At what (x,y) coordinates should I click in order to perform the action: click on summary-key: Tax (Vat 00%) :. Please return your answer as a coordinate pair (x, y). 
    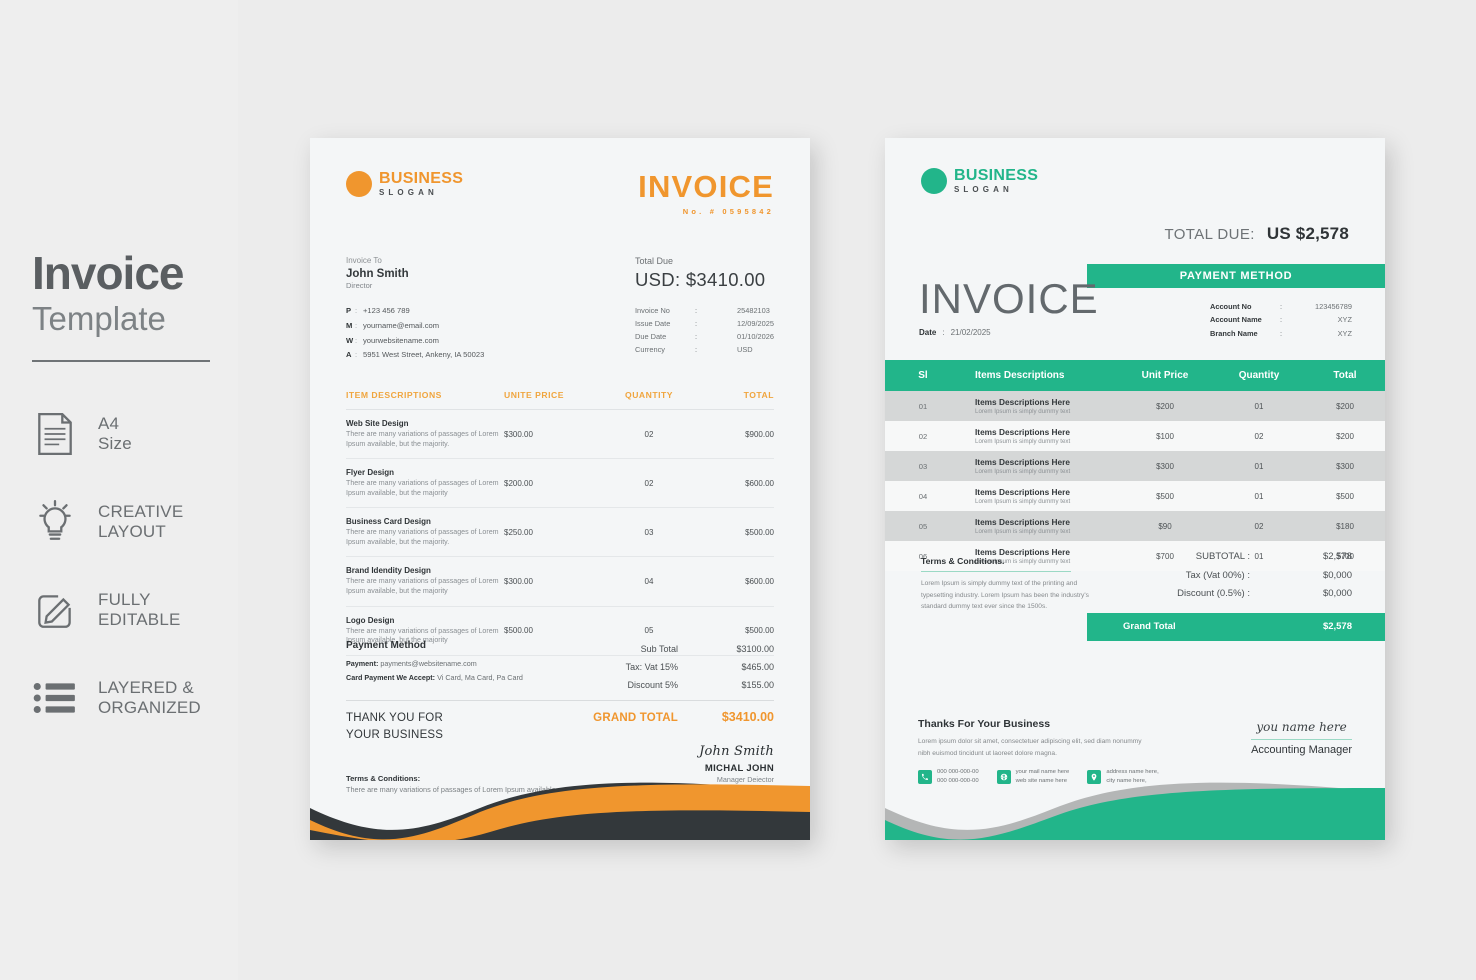
    Looking at the image, I should click on (1217, 575).